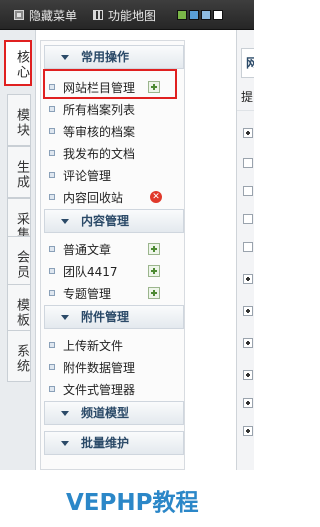 This screenshot has height=527, width=320. Describe the element at coordinates (156, 197) in the screenshot. I see `delete-icon: ✕` at that location.